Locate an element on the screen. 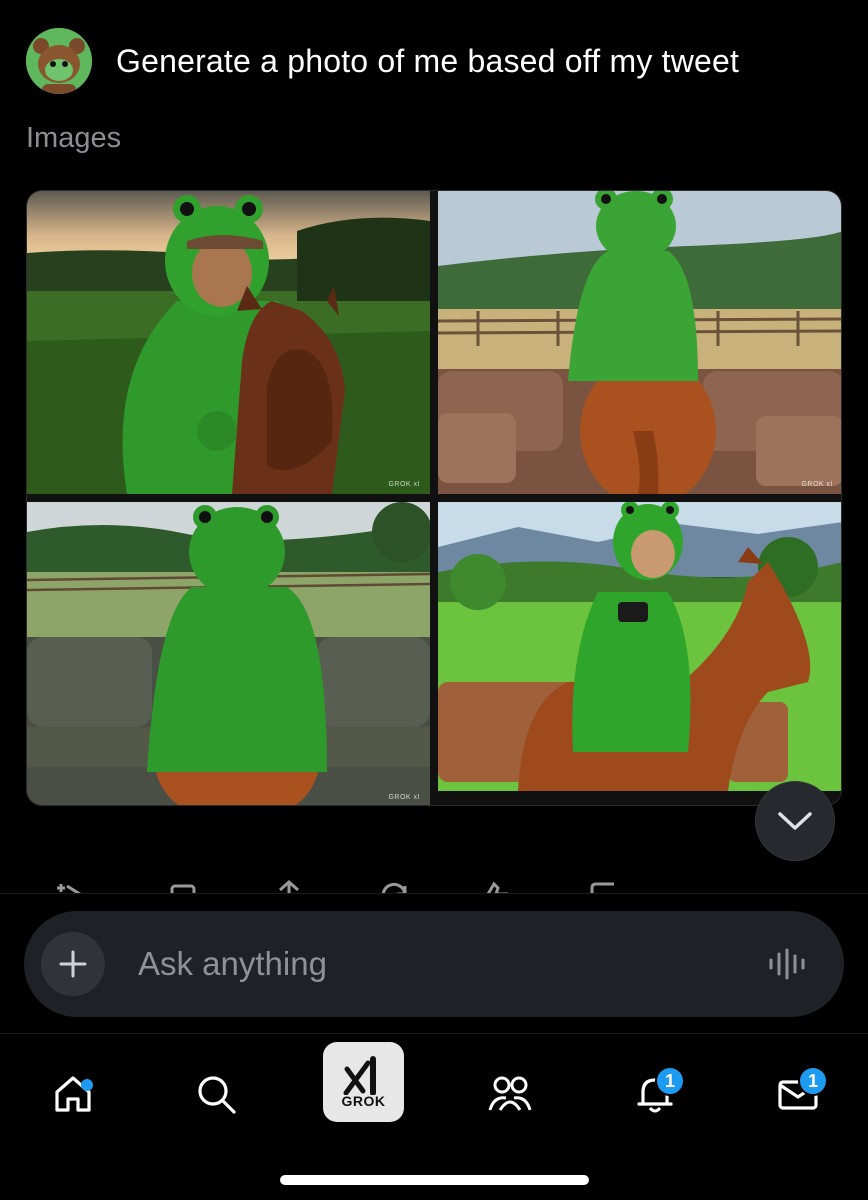 Image resolution: width=868 pixels, height=1200 pixels. composer: Ask anything is located at coordinates (434, 964).